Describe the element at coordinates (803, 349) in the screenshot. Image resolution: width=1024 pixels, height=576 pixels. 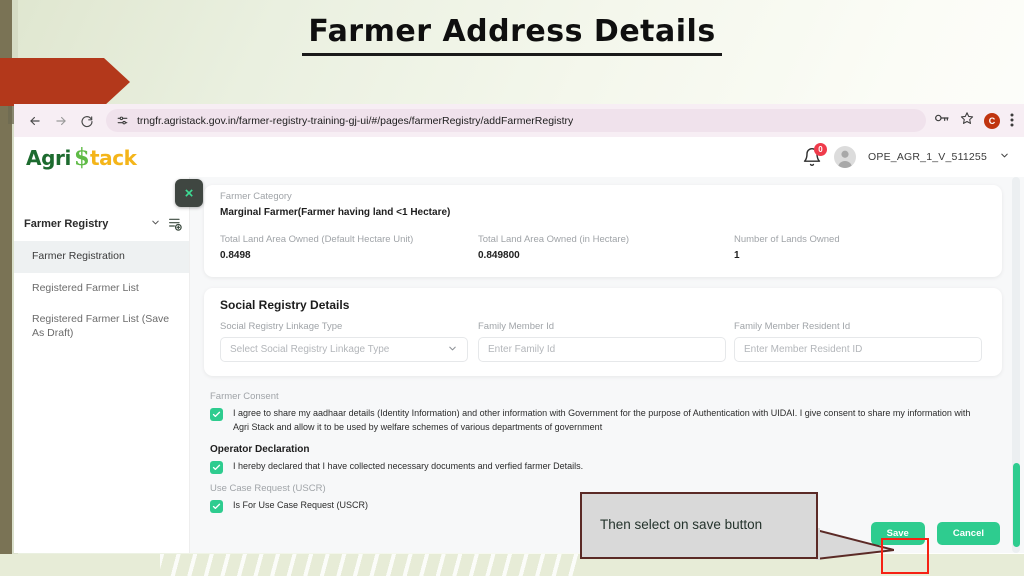
I see `family-member-resident-id-placeholder: Enter Member Resident ID` at that location.